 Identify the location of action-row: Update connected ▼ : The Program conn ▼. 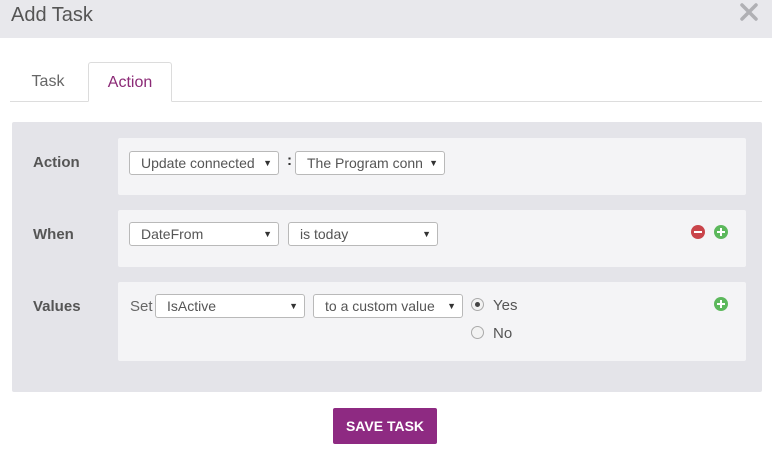
(432, 166).